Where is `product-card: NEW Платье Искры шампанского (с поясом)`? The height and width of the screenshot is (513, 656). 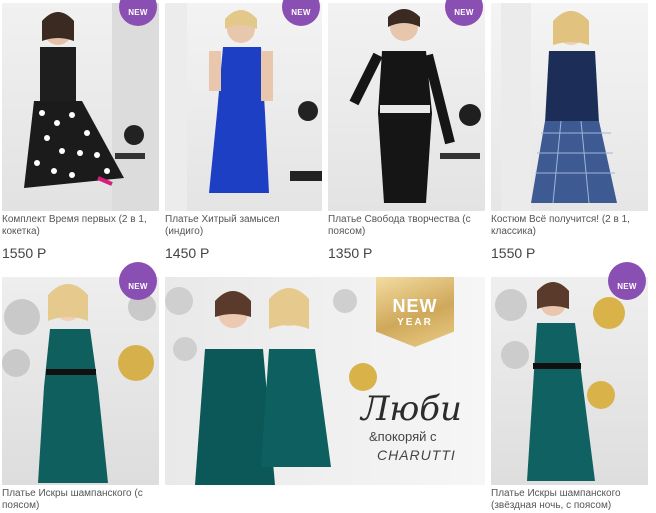
product-card: NEW Платье Искры шампанского (с поясом) is located at coordinates (80, 387).